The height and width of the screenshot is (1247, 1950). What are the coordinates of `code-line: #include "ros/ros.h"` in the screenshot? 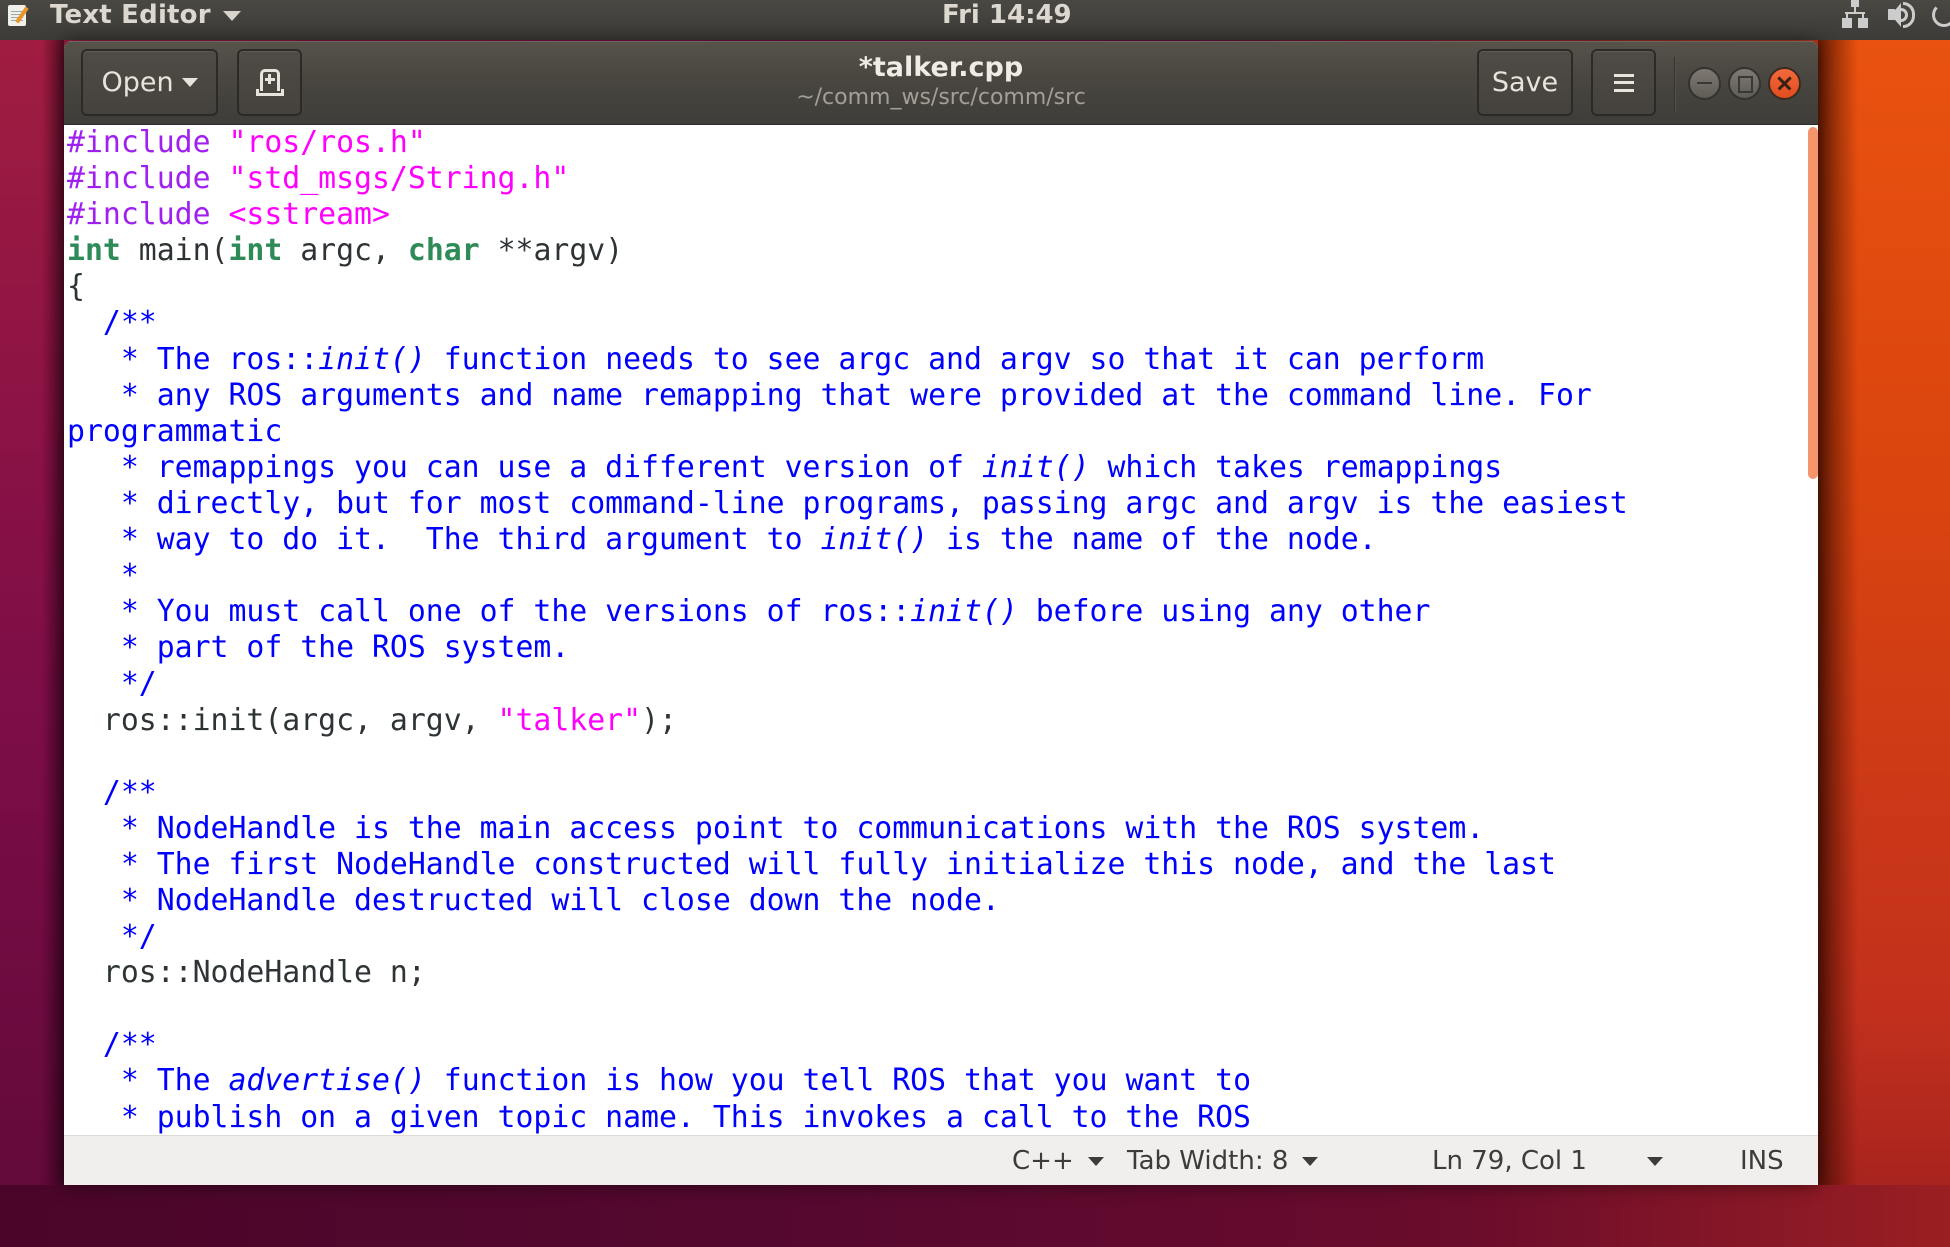 It's located at (847, 143).